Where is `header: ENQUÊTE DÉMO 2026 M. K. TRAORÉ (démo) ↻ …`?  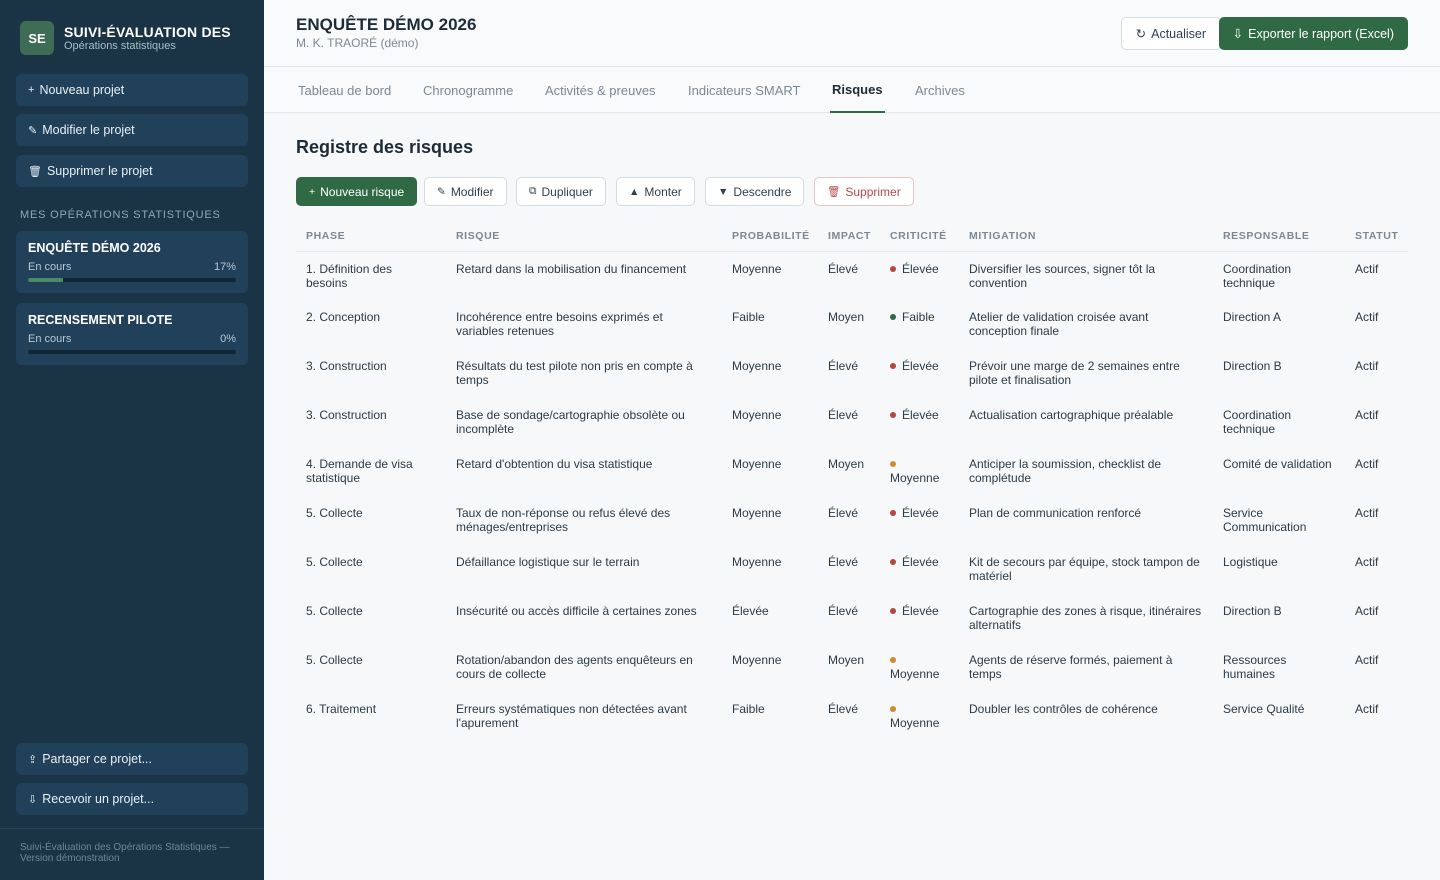 header: ENQUÊTE DÉMO 2026 M. K. TRAORÉ (démo) ↻ … is located at coordinates (852, 33).